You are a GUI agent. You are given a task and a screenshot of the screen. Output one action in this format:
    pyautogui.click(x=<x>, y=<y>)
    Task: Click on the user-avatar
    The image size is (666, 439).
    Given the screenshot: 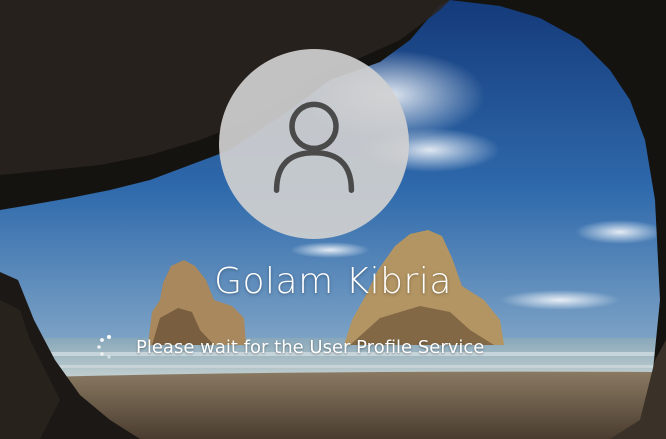 What is the action you would take?
    pyautogui.click(x=314, y=144)
    